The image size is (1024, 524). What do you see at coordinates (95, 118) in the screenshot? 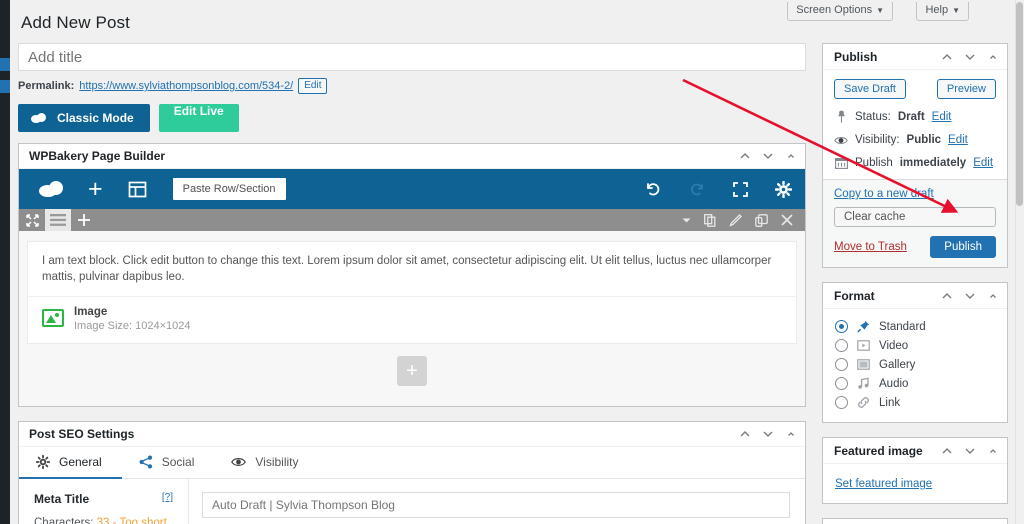
I see `classic-mode-label: Classic Mode` at bounding box center [95, 118].